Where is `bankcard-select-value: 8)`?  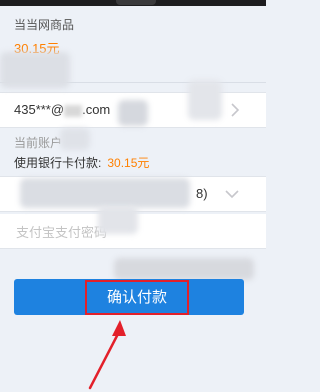 bankcard-select-value: 8) is located at coordinates (202, 193).